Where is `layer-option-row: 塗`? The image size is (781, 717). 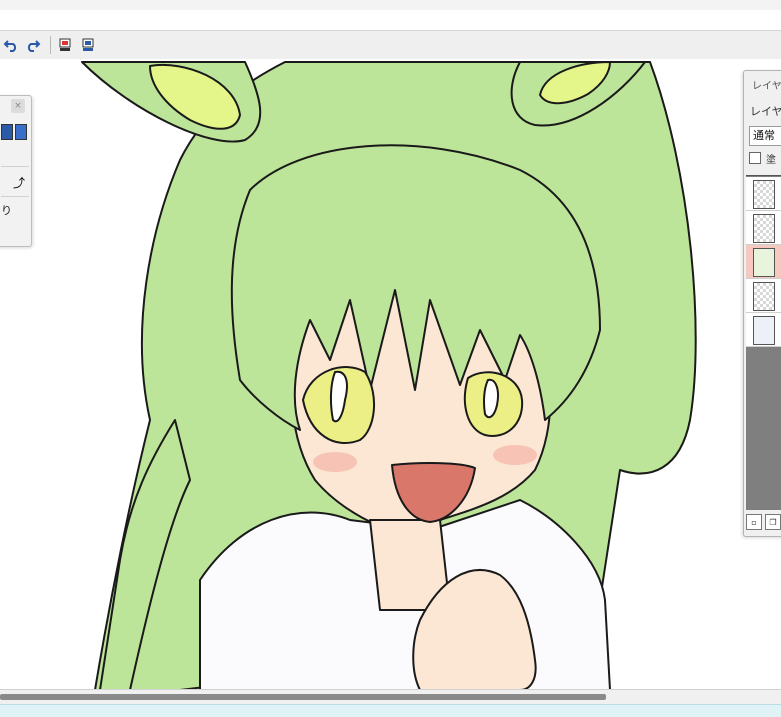
layer-option-row: 塗 is located at coordinates (762, 158).